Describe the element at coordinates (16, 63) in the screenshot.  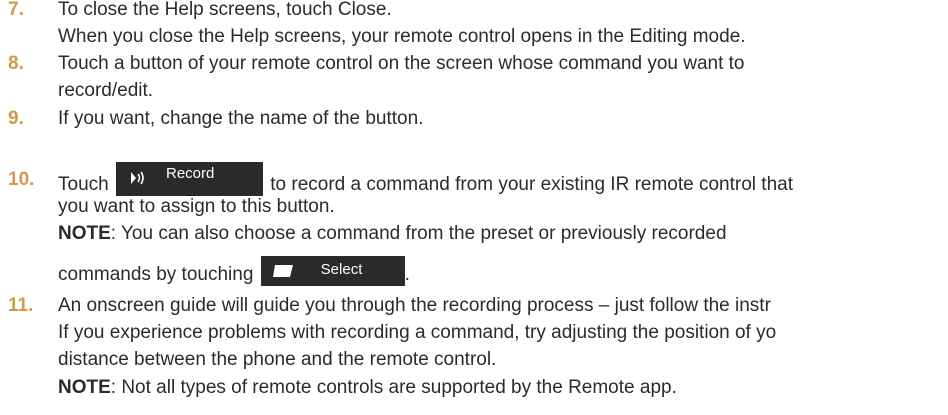
I see `step-number-8: 8.` at that location.